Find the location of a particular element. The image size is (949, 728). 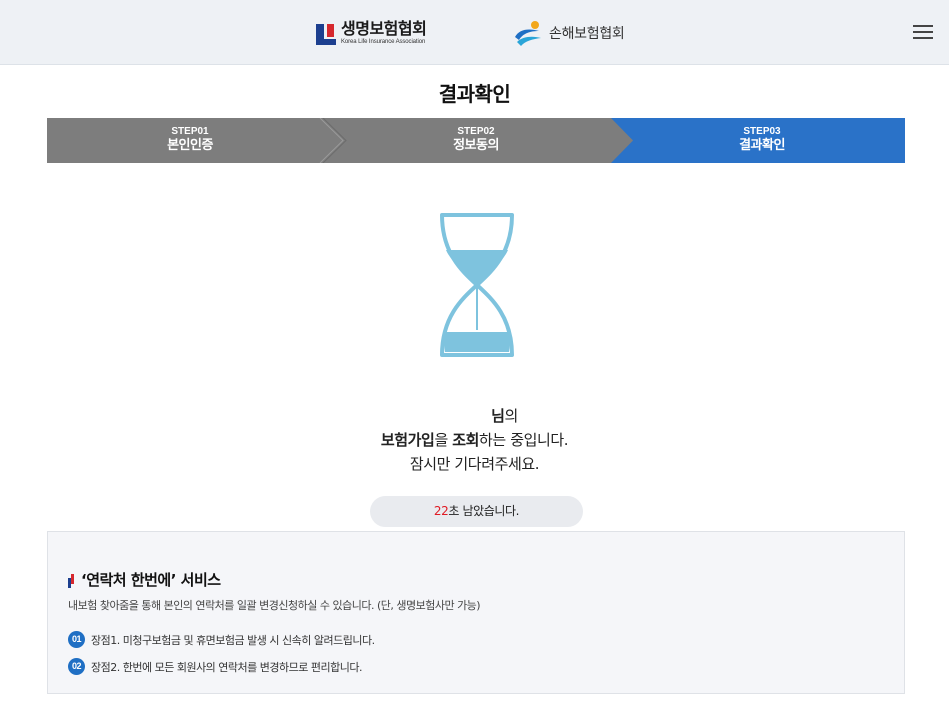

status-text: 하는 중입니다. is located at coordinates (524, 440).